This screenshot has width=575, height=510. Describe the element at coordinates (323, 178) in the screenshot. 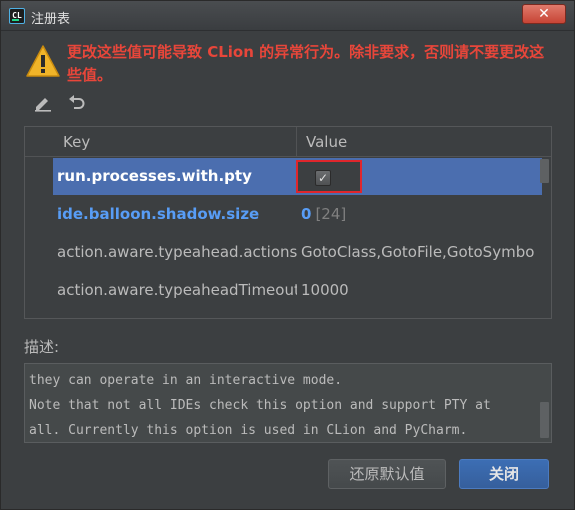

I see `value-checkbox: ✓` at that location.